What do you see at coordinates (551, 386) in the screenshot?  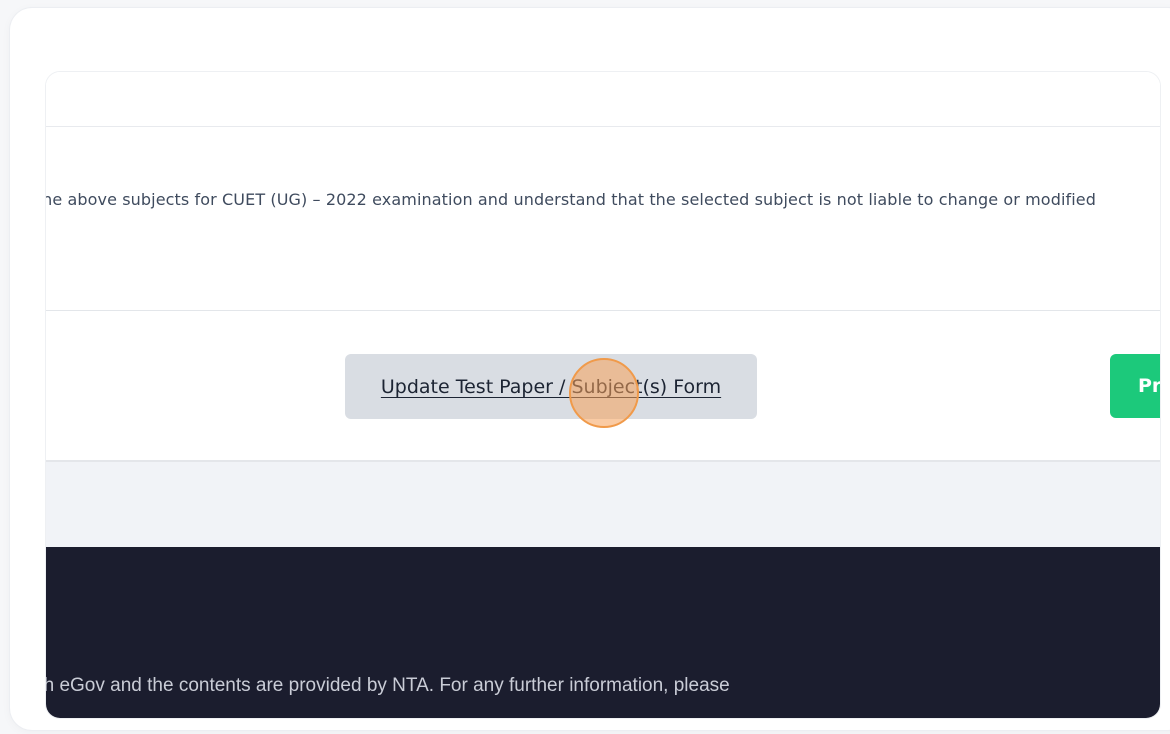 I see `update-subjects-button: Update Test Paper / Subject(s) Form` at bounding box center [551, 386].